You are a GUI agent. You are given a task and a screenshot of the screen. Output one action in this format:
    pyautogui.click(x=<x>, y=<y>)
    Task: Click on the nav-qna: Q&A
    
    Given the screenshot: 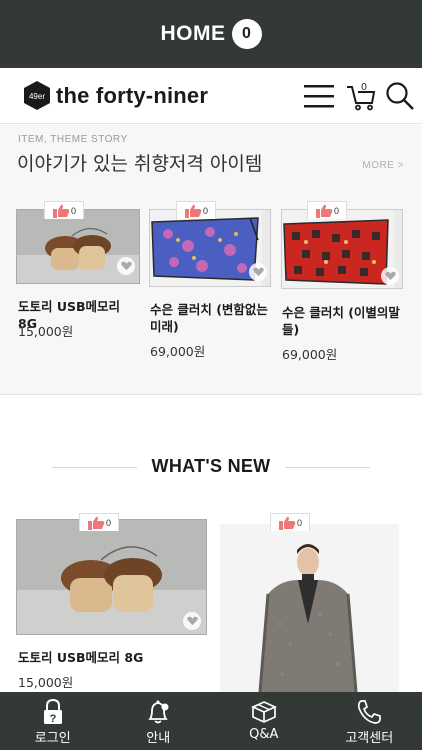 What is the action you would take?
    pyautogui.click(x=264, y=721)
    